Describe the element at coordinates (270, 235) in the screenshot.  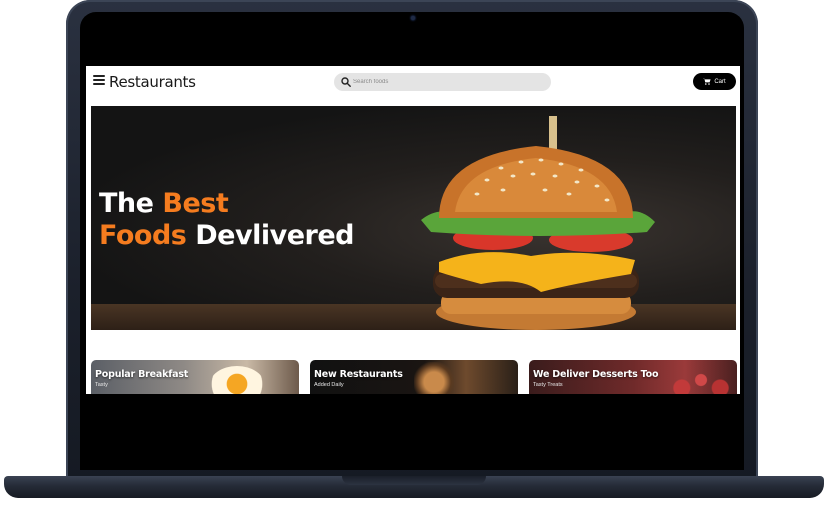
I see `hero-text-delivered: Devlivered` at that location.